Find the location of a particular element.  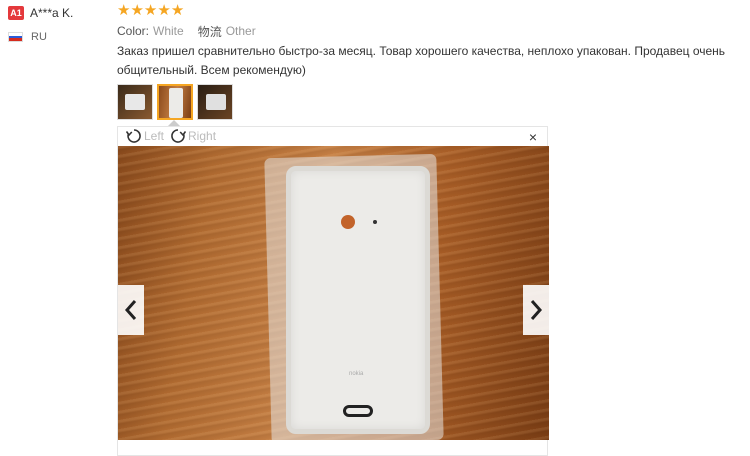

chevron-left-icon is located at coordinates (130, 310).